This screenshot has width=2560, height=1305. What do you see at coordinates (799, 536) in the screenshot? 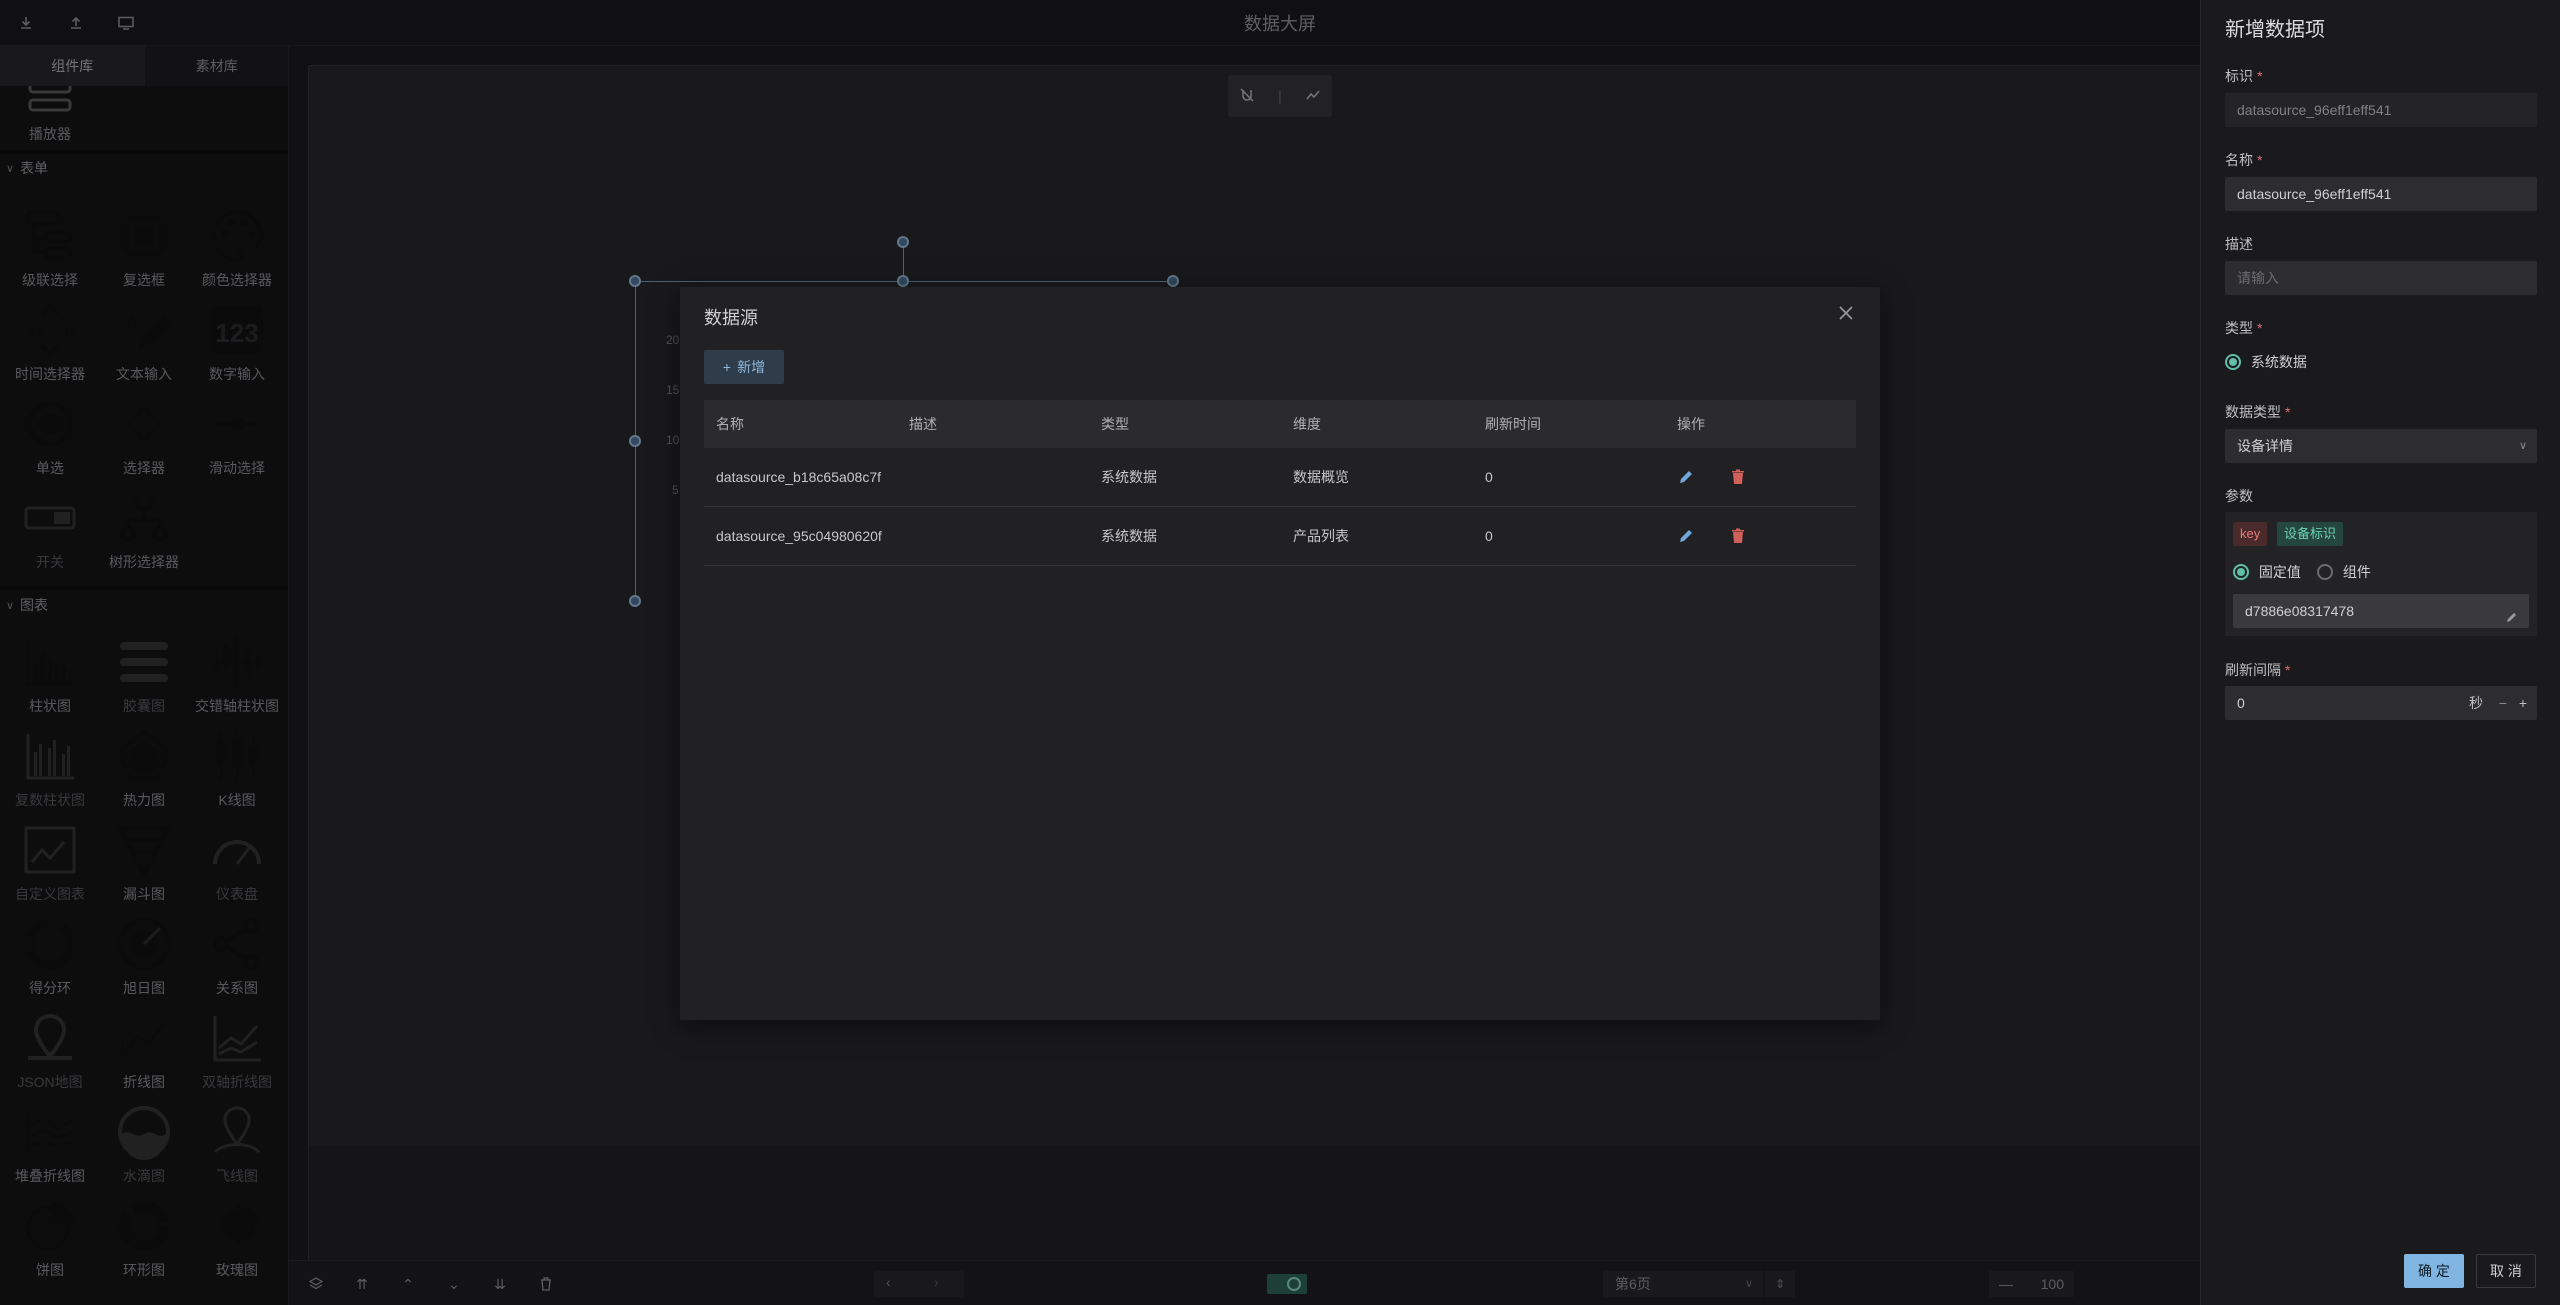
I see `cell-name: datasource_95c04980620f` at bounding box center [799, 536].